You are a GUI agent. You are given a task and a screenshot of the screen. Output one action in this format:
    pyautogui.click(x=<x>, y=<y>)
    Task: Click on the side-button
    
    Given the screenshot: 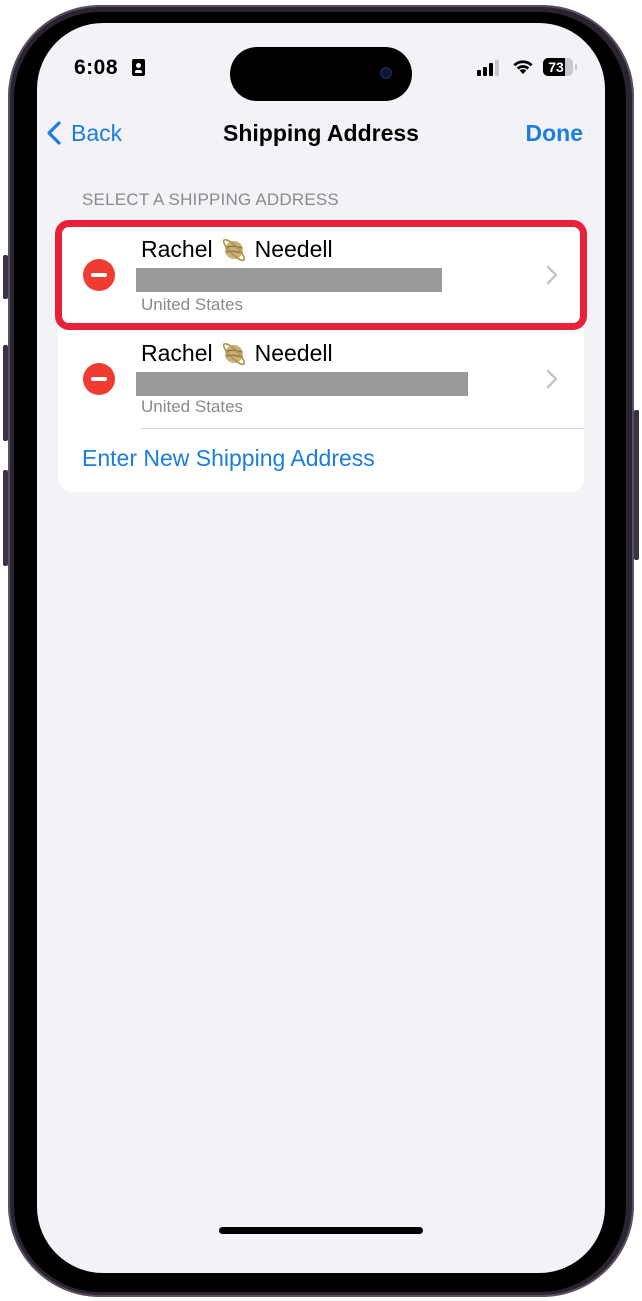 What is the action you would take?
    pyautogui.click(x=636, y=485)
    